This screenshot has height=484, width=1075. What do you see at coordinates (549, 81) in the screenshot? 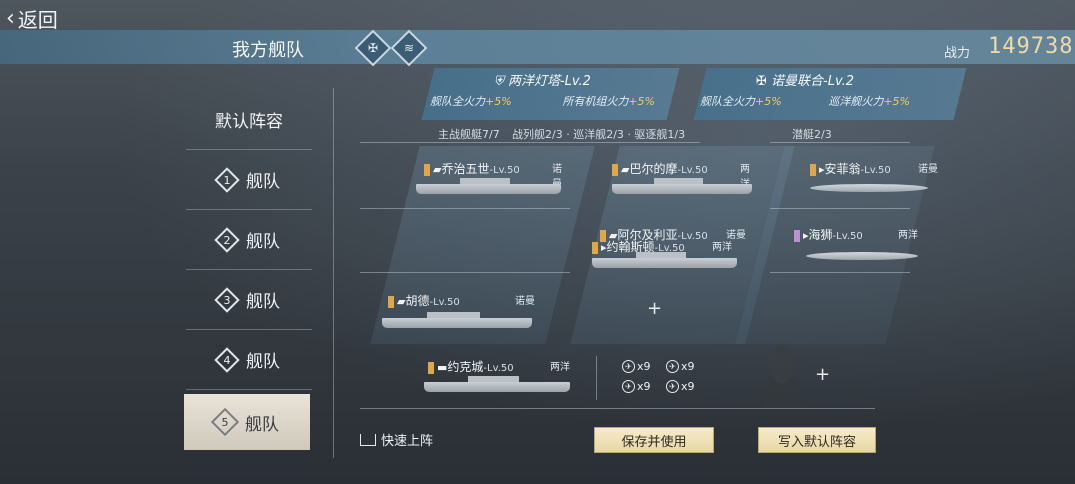
I see `bonus-title: 两洋灯塔-Lv.2` at bounding box center [549, 81].